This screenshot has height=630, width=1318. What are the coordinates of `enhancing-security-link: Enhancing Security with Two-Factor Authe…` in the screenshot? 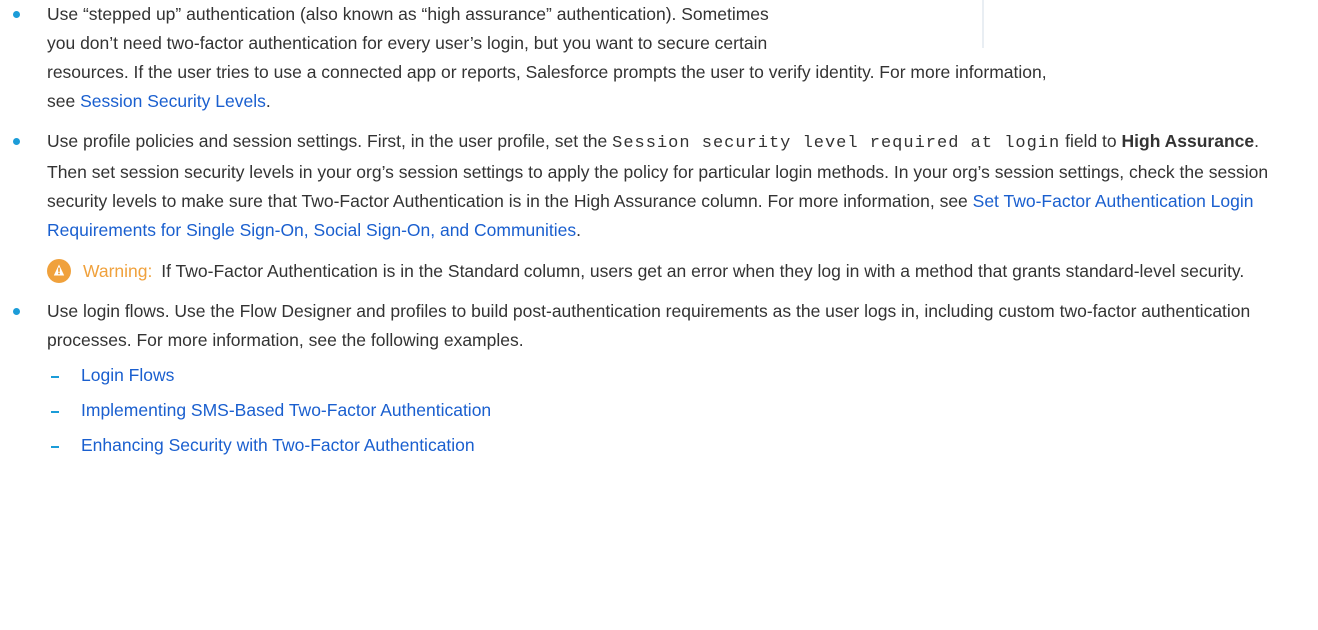 It's located at (278, 445).